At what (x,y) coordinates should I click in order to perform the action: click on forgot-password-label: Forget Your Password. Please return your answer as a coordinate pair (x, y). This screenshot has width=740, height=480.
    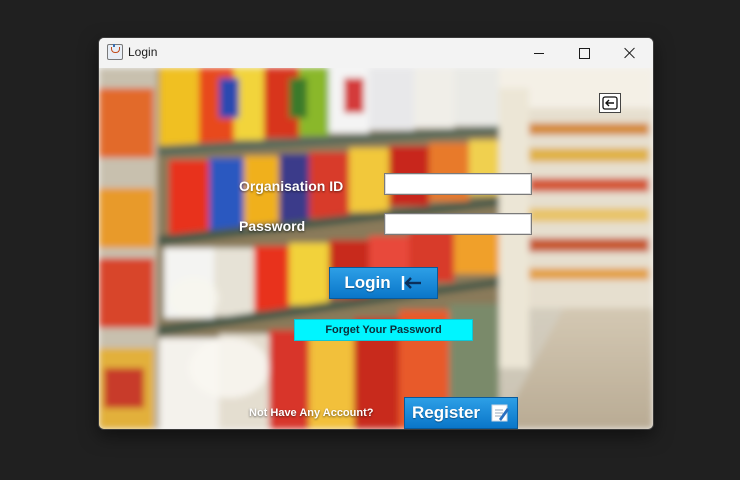
    Looking at the image, I should click on (383, 330).